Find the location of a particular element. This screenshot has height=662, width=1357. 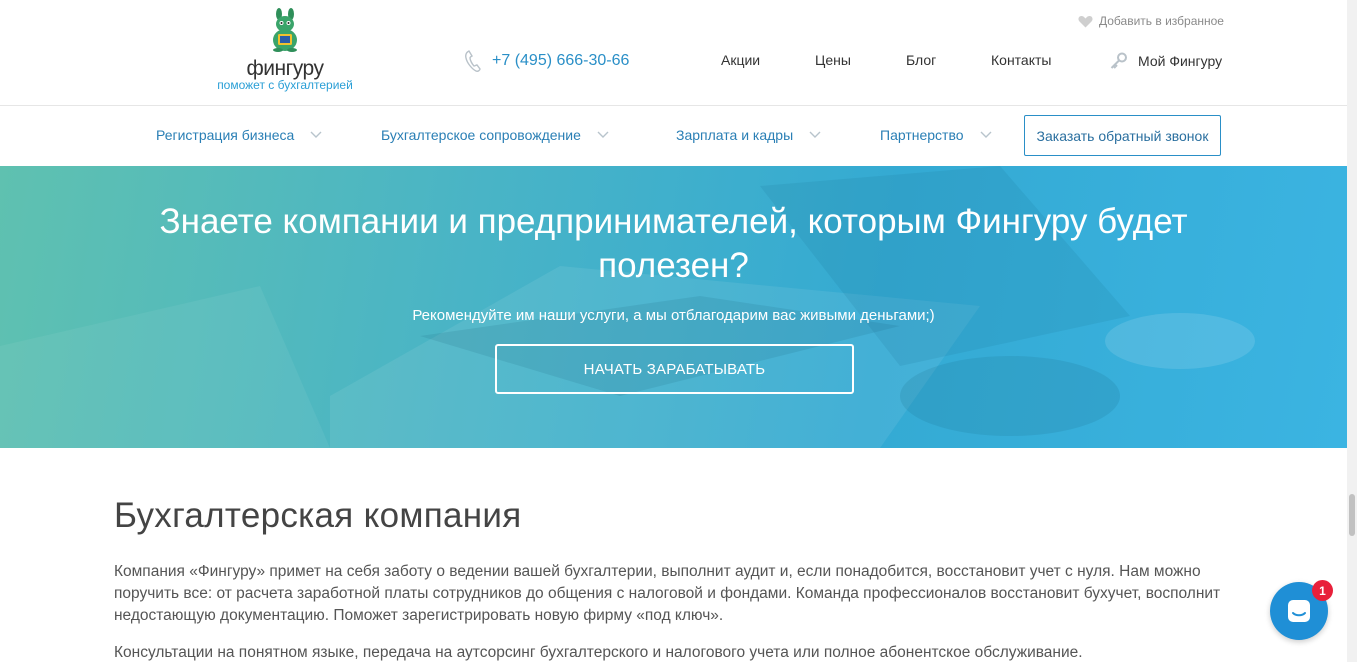

kangaroo-mascot-icon is located at coordinates (285, 30).